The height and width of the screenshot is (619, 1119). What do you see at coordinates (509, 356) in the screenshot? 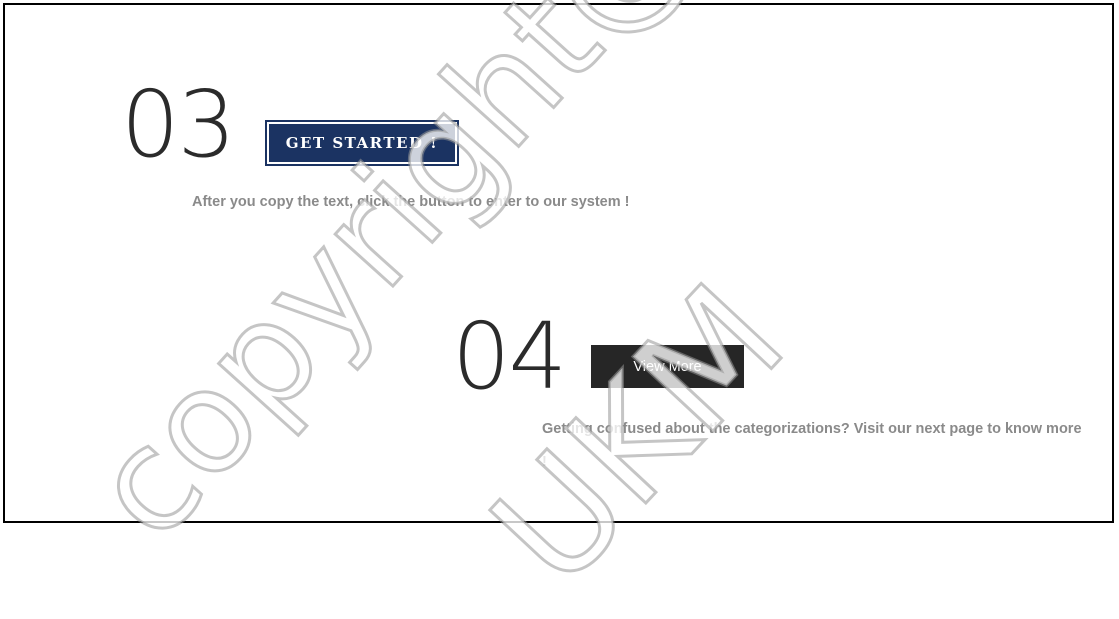
I see `step-04-number: 04` at bounding box center [509, 356].